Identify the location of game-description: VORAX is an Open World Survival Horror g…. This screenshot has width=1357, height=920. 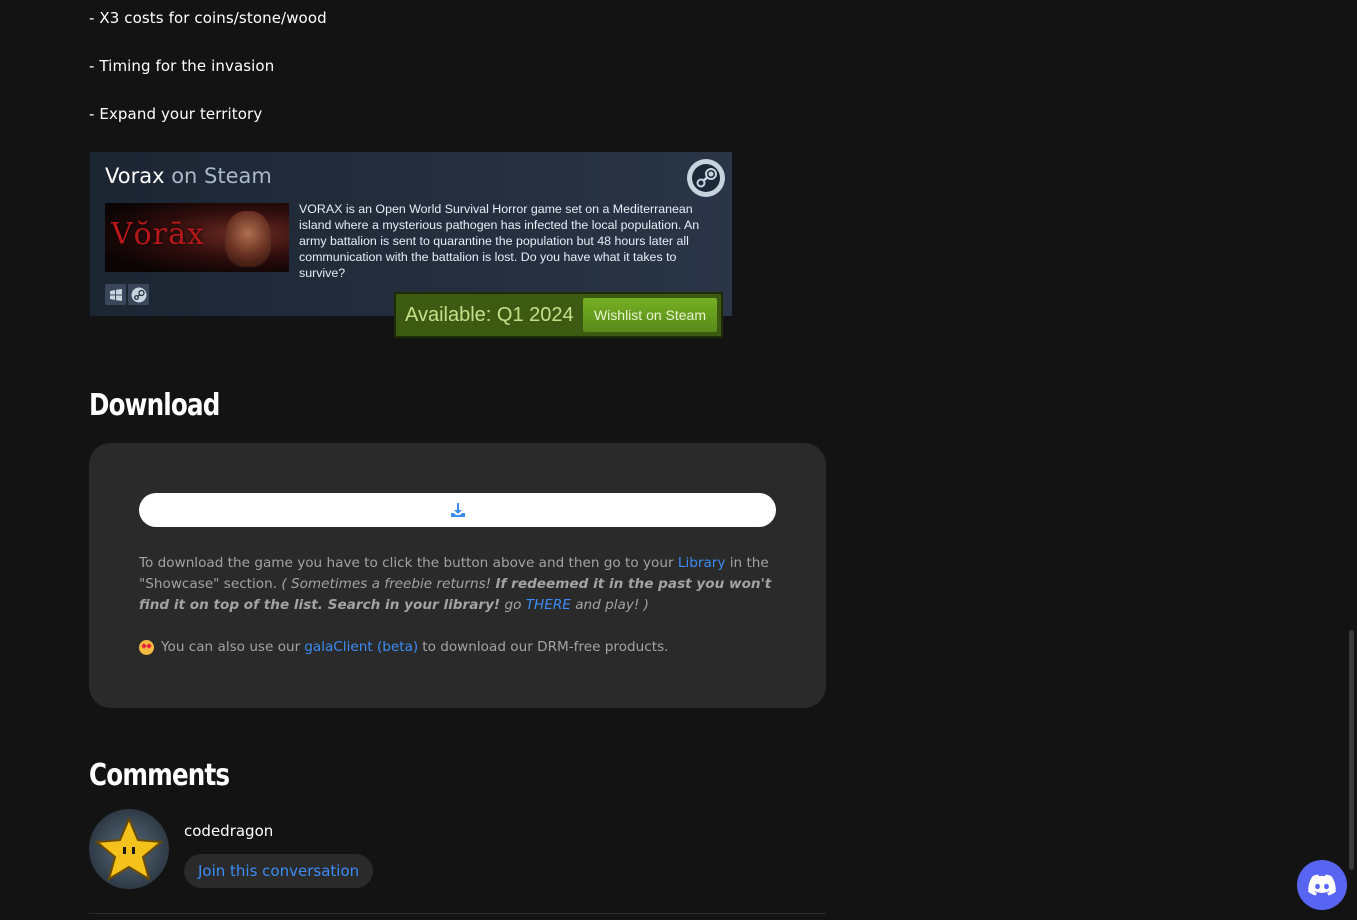
(499, 241).